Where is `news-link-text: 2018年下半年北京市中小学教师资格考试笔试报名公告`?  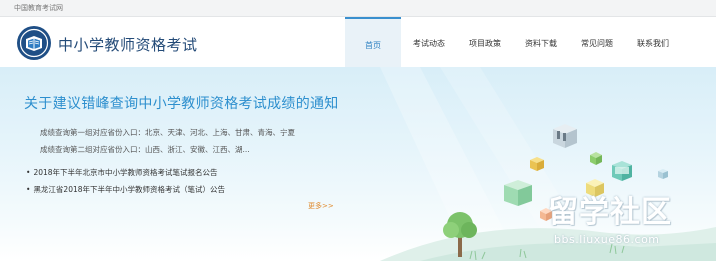
news-link-text: 2018年下半年北京市中小学教师资格考试笔试报名公告 is located at coordinates (125, 172).